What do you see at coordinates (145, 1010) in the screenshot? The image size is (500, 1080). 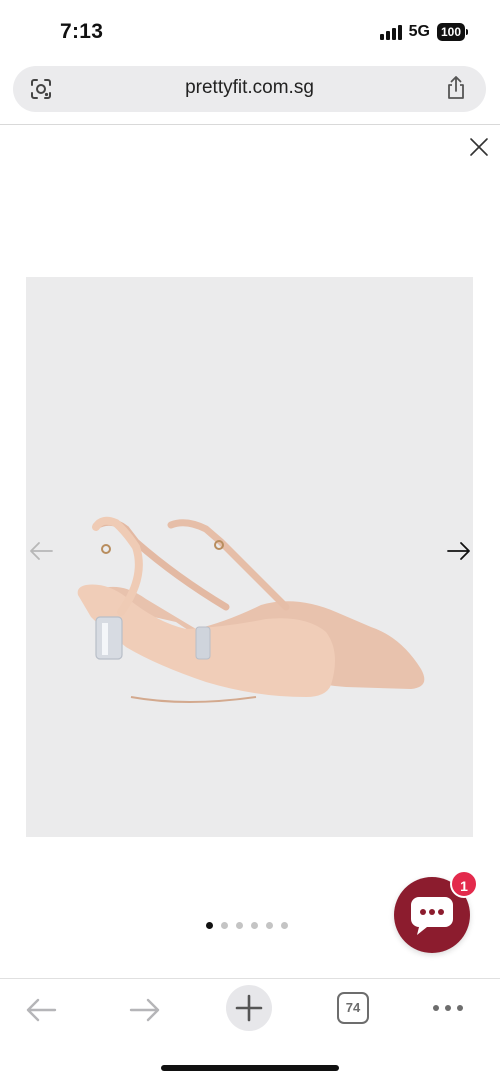 I see `forward-icon` at bounding box center [145, 1010].